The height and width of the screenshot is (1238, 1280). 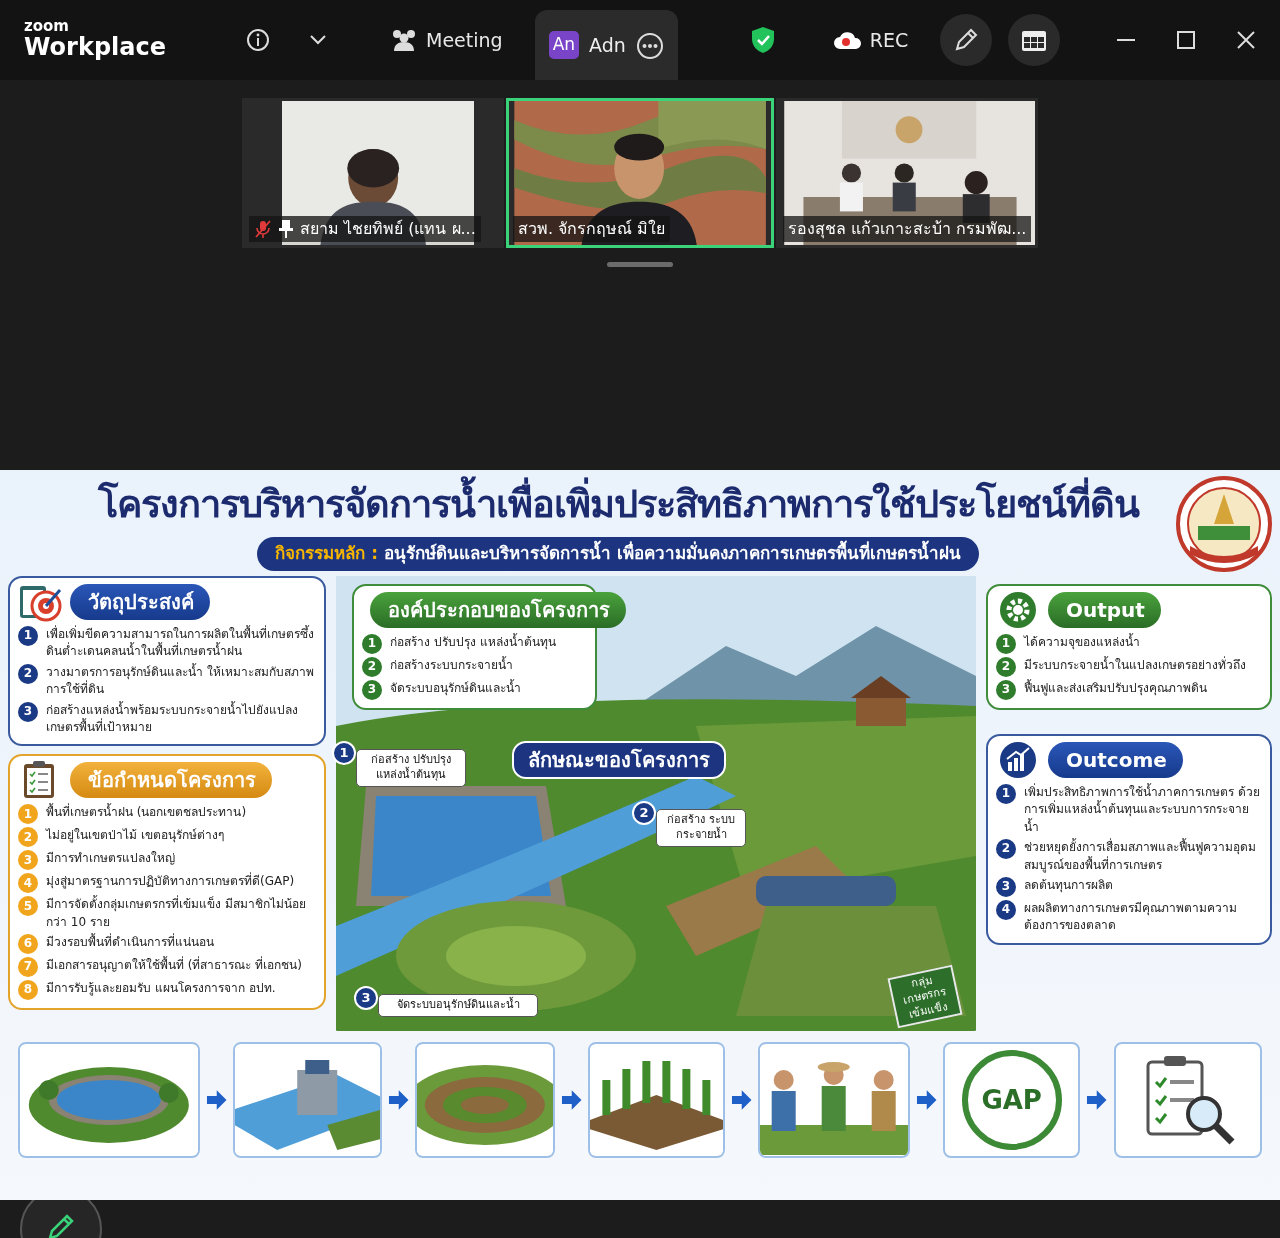 I want to click on list-item-text: มีการรับรู้และยอมรับ แผนโครงการจาก อปท., so click(x=161, y=989).